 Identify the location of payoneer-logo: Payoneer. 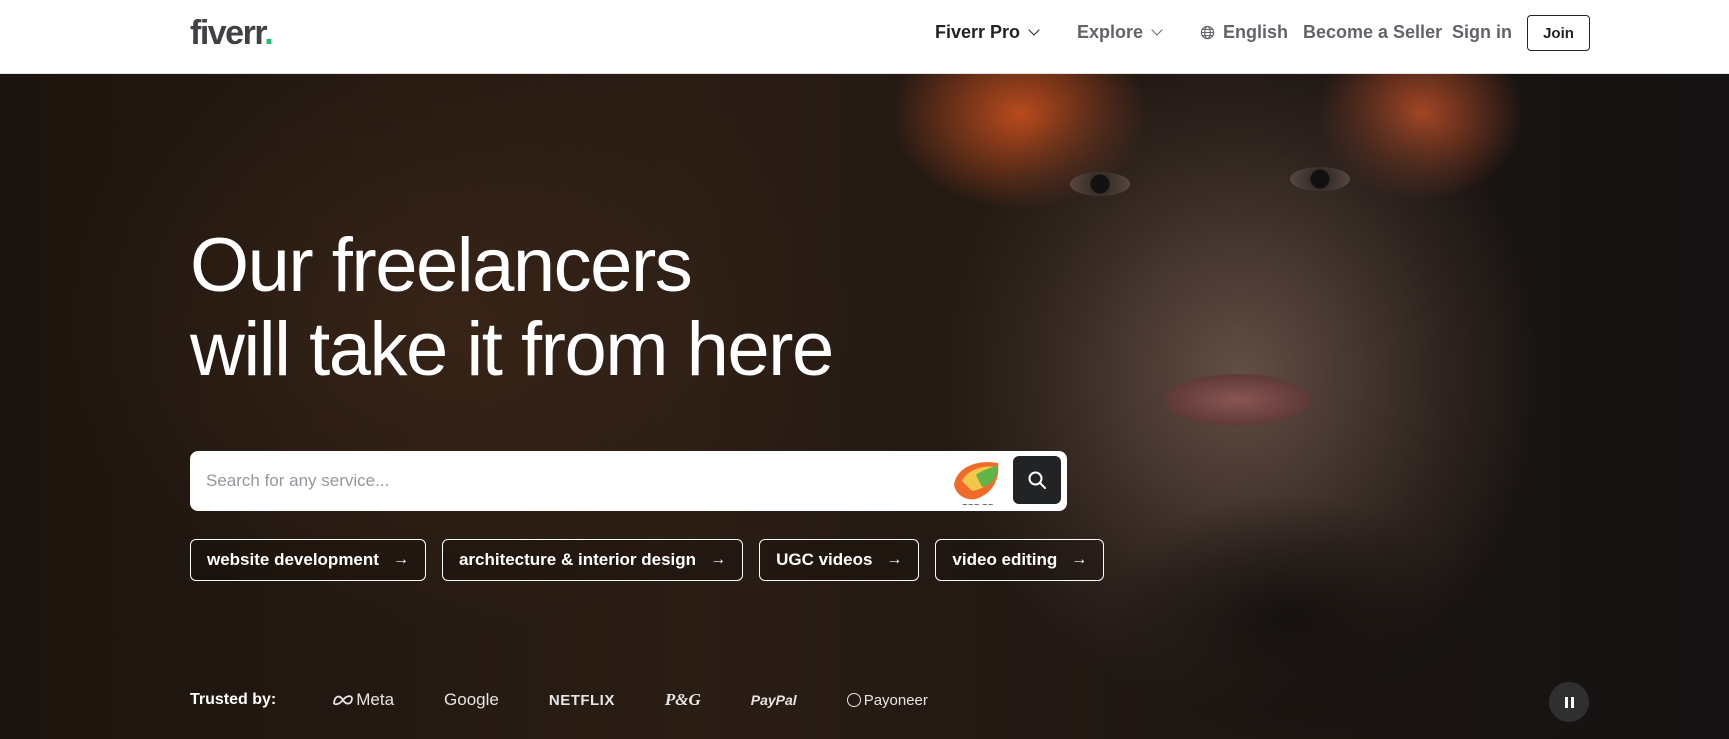
(887, 700).